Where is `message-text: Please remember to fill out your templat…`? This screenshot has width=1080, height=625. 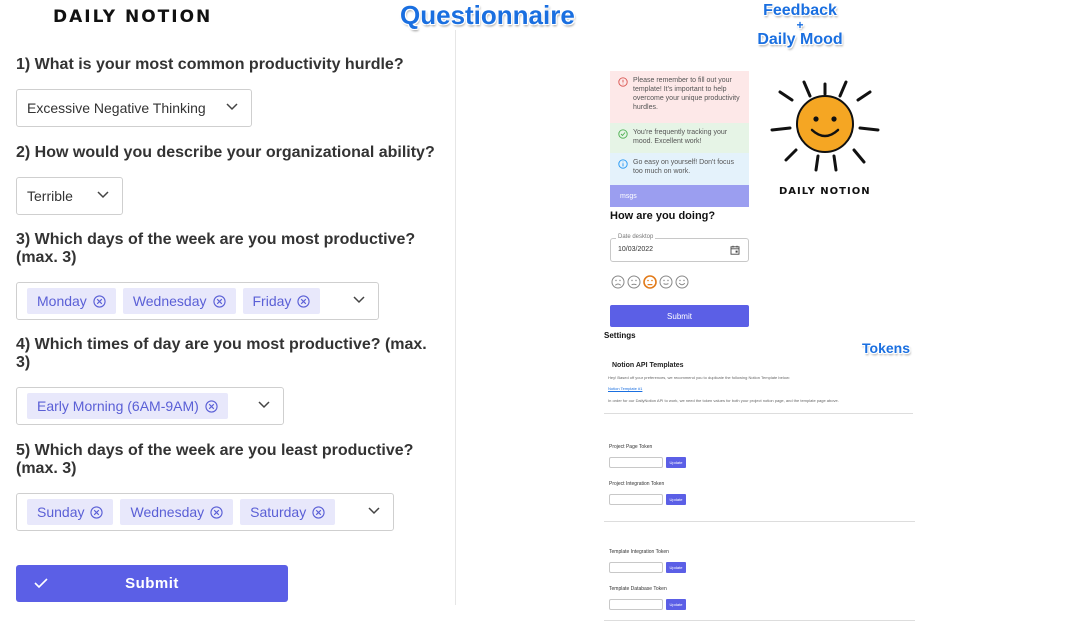 message-text: Please remember to fill out your templat… is located at coordinates (686, 94).